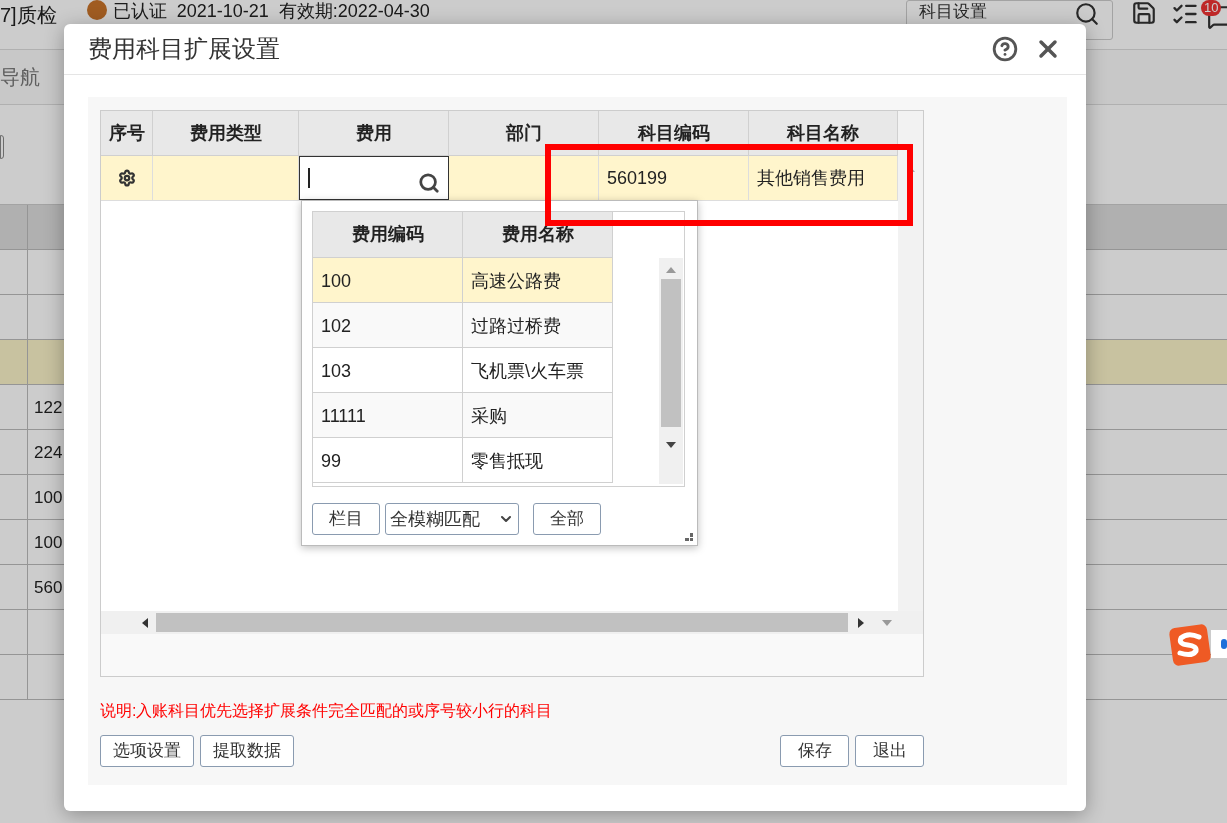 The height and width of the screenshot is (823, 1227). What do you see at coordinates (271, 11) in the screenshot?
I see `certification-text: 已认证 2021-10-21 有效期:2022-04-30` at bounding box center [271, 11].